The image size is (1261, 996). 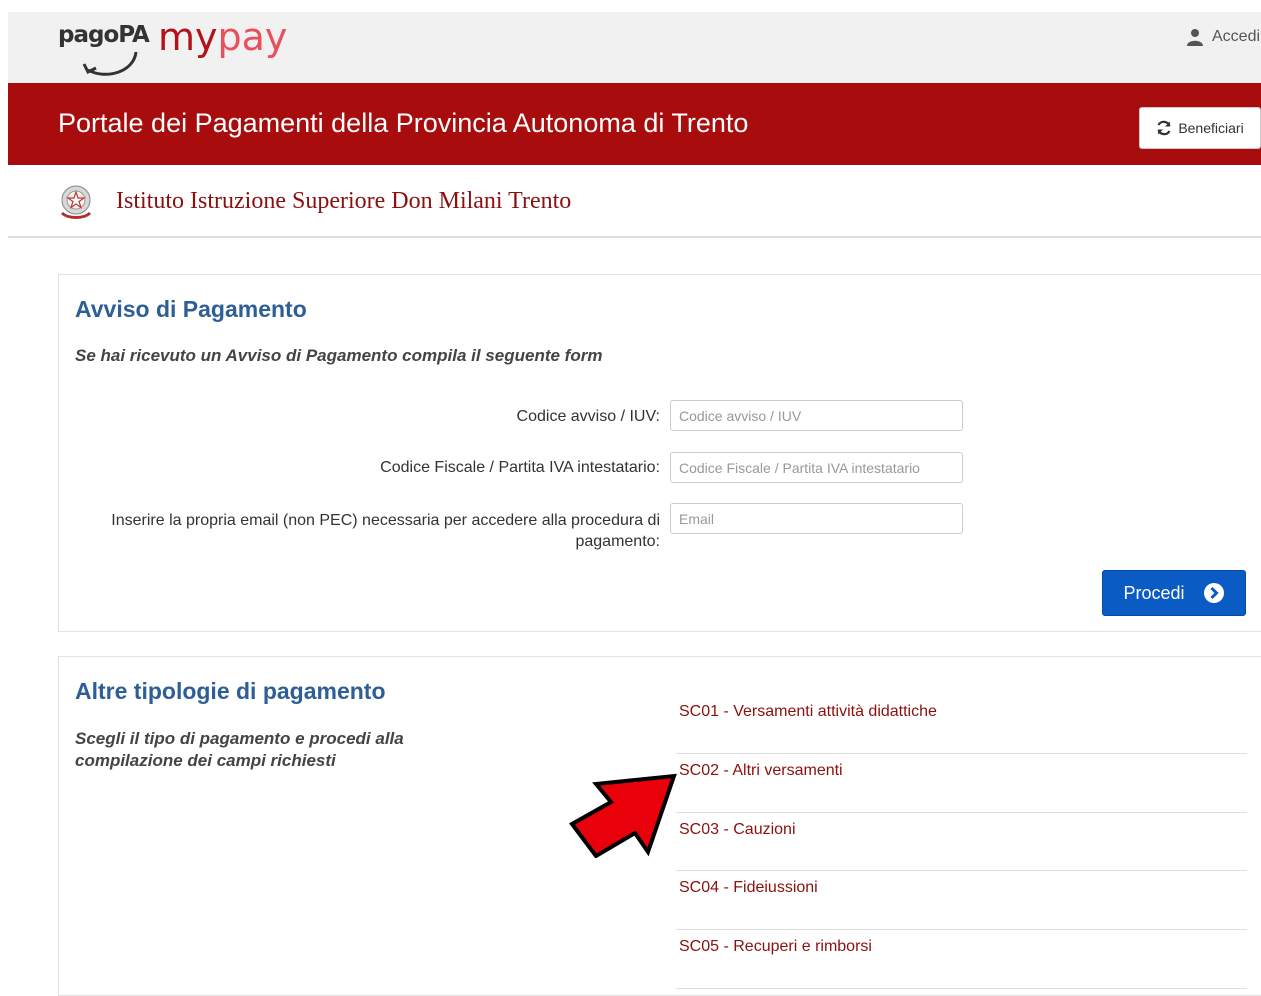 I want to click on payment-type-link-sc04: SC04 - Fideiussioni, so click(x=748, y=888).